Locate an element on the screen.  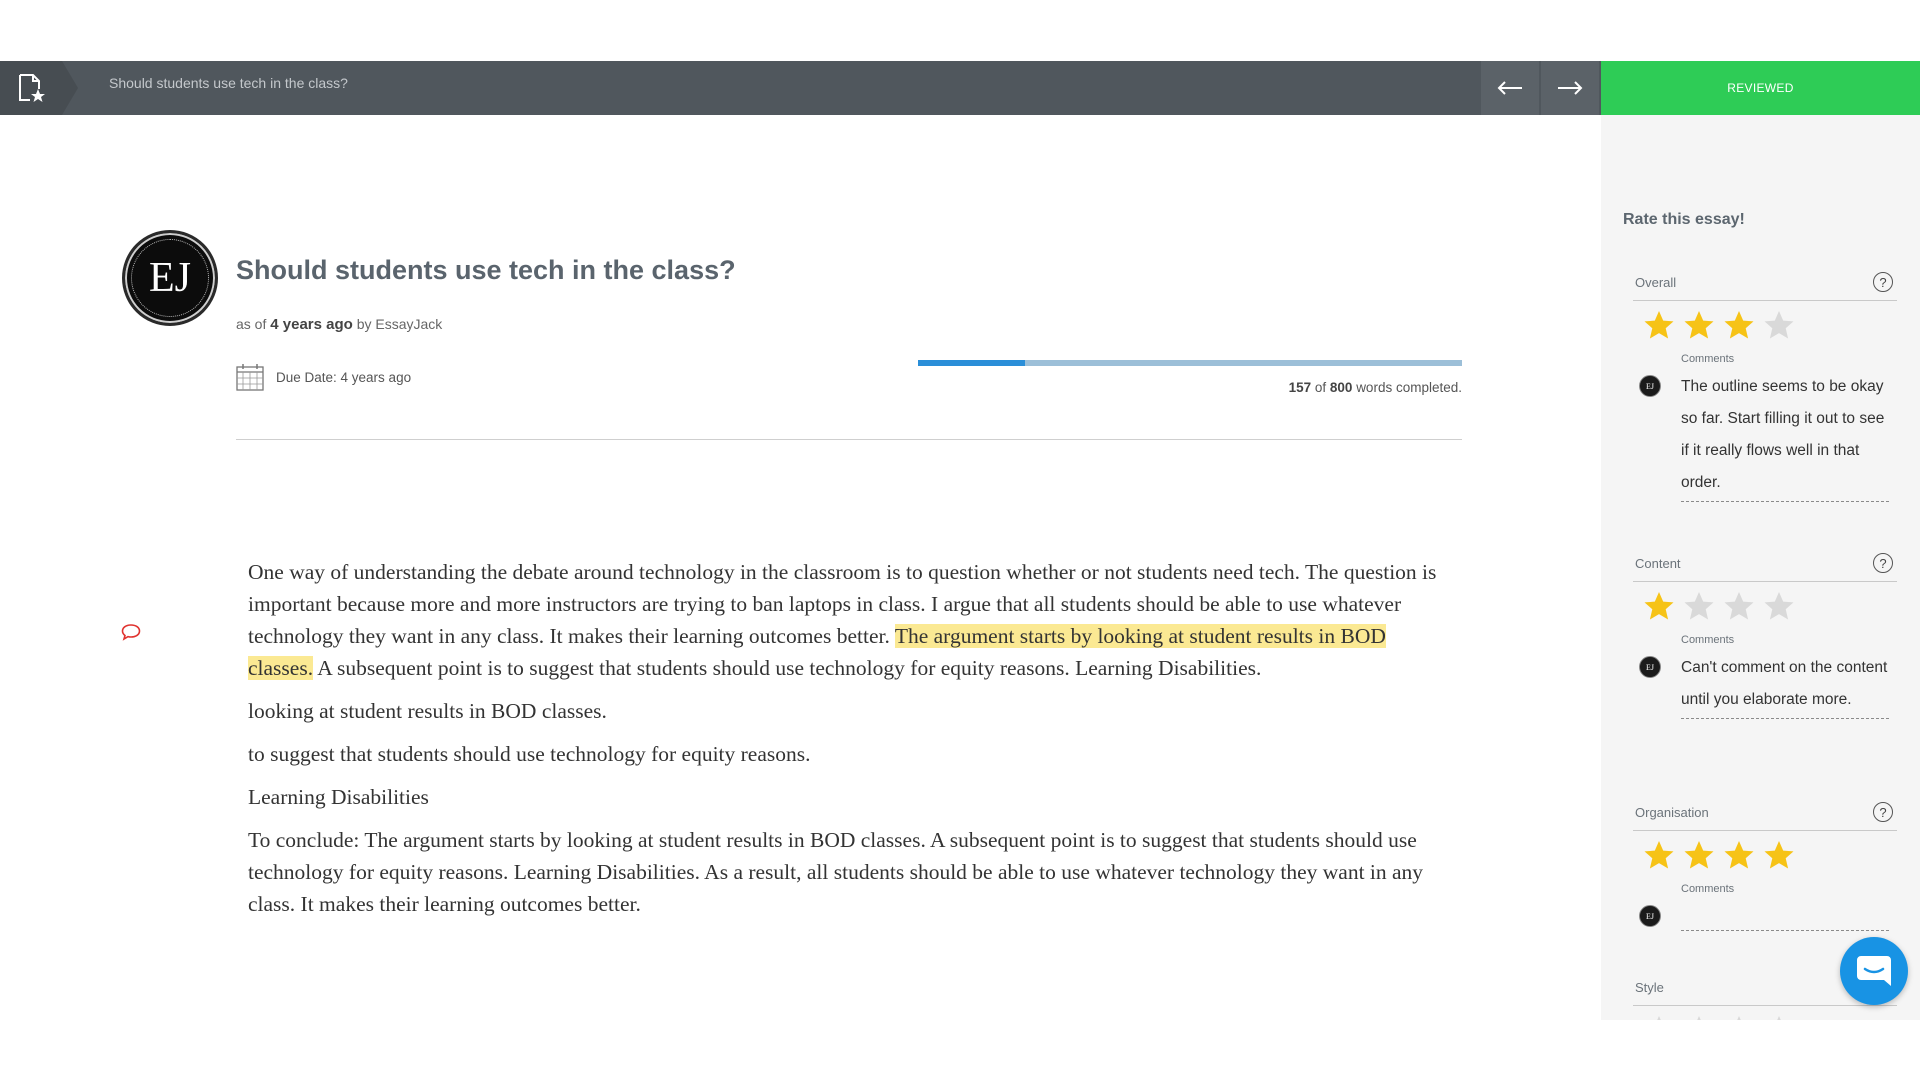
word-count: 157 of 800 words completed. is located at coordinates (1190, 387).